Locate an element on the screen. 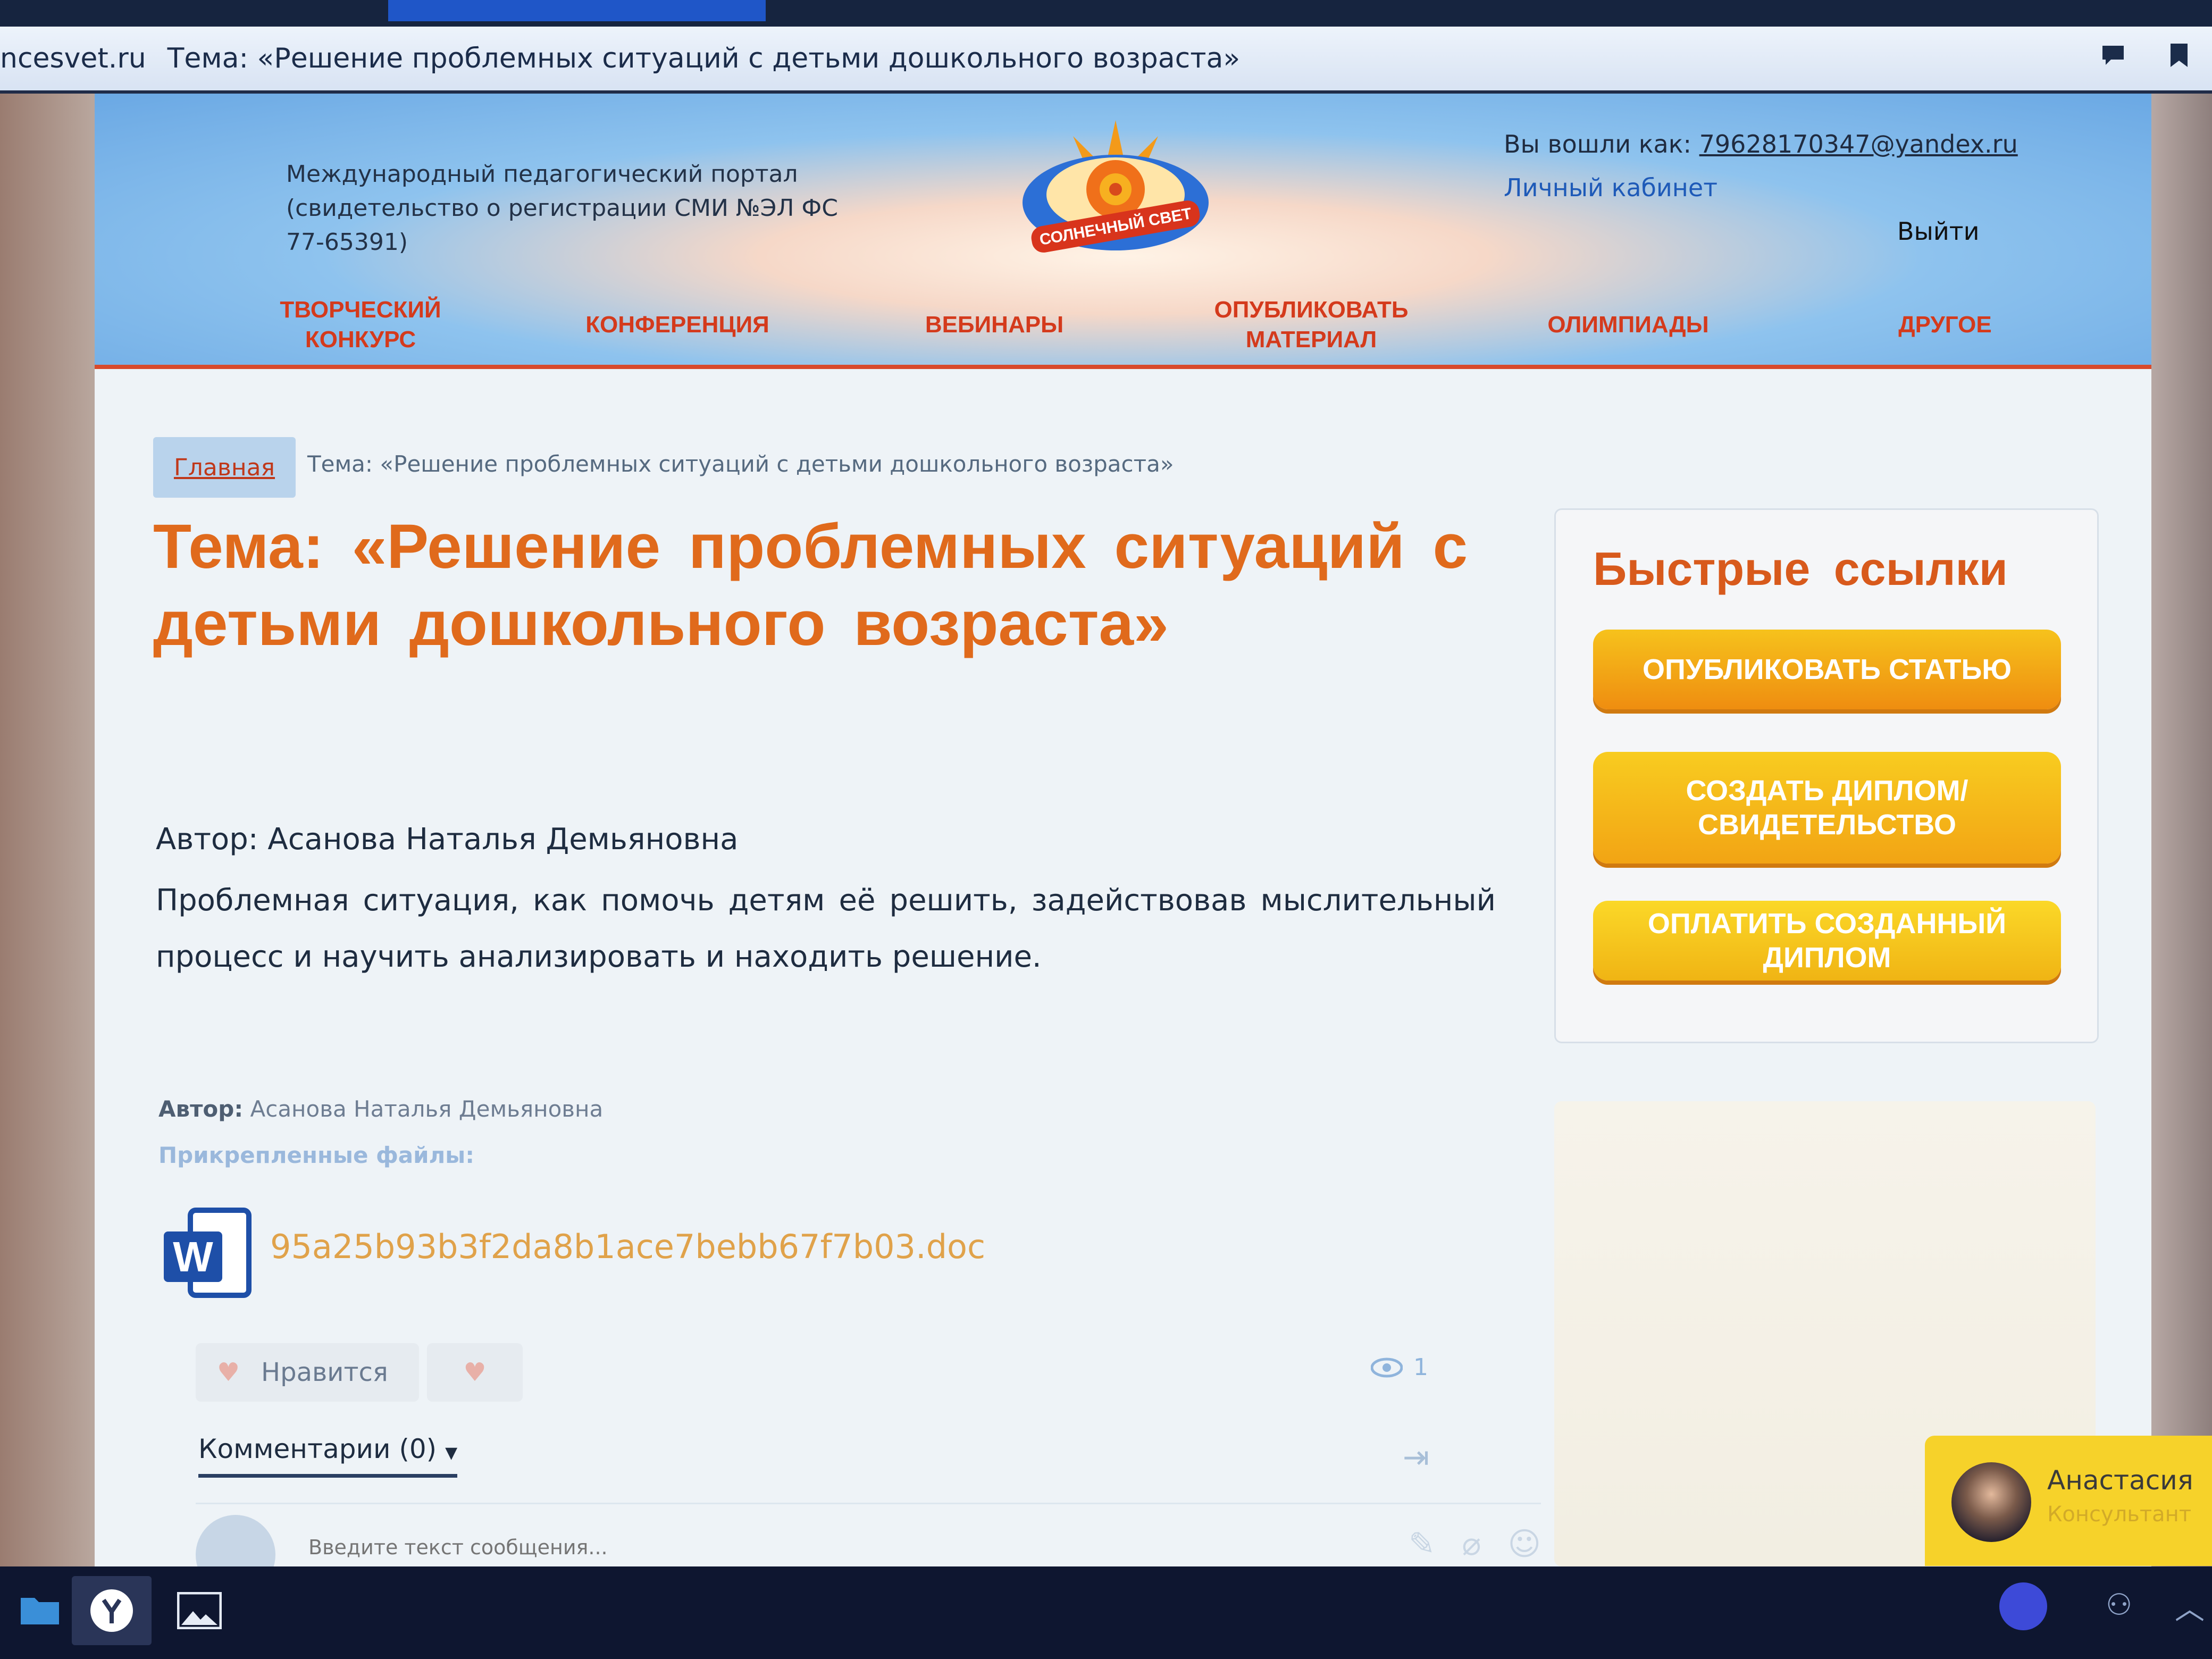 The height and width of the screenshot is (1659, 2212). breadcrumb-home: Главная is located at coordinates (224, 467).